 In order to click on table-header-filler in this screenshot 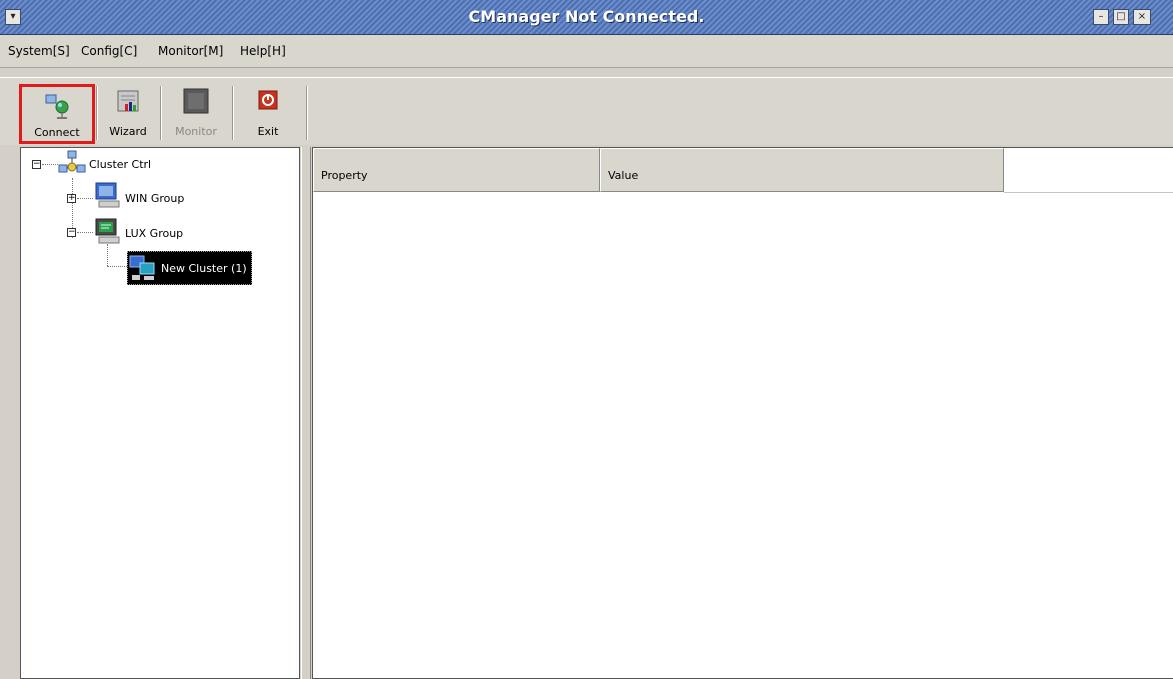, I will do `click(1088, 170)`.